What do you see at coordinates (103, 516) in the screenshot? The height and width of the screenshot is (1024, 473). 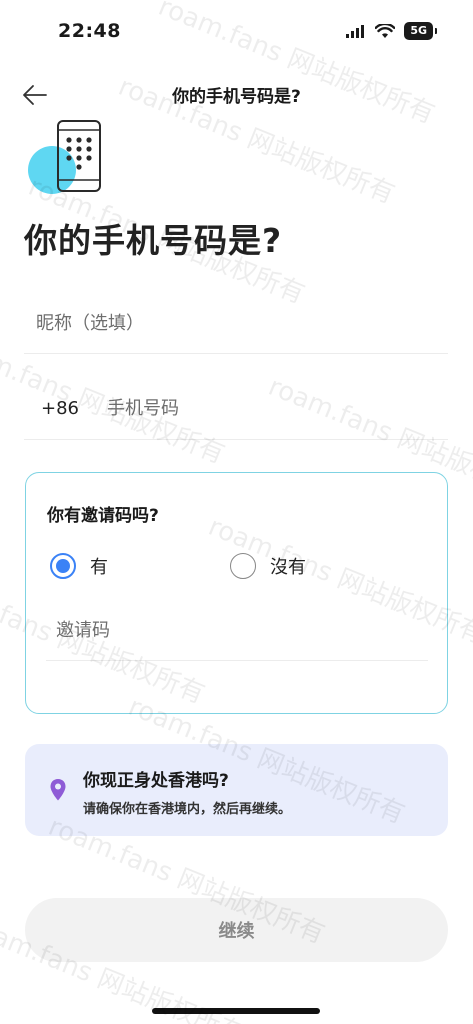 I see `invite-question: 你有邀请码吗?` at bounding box center [103, 516].